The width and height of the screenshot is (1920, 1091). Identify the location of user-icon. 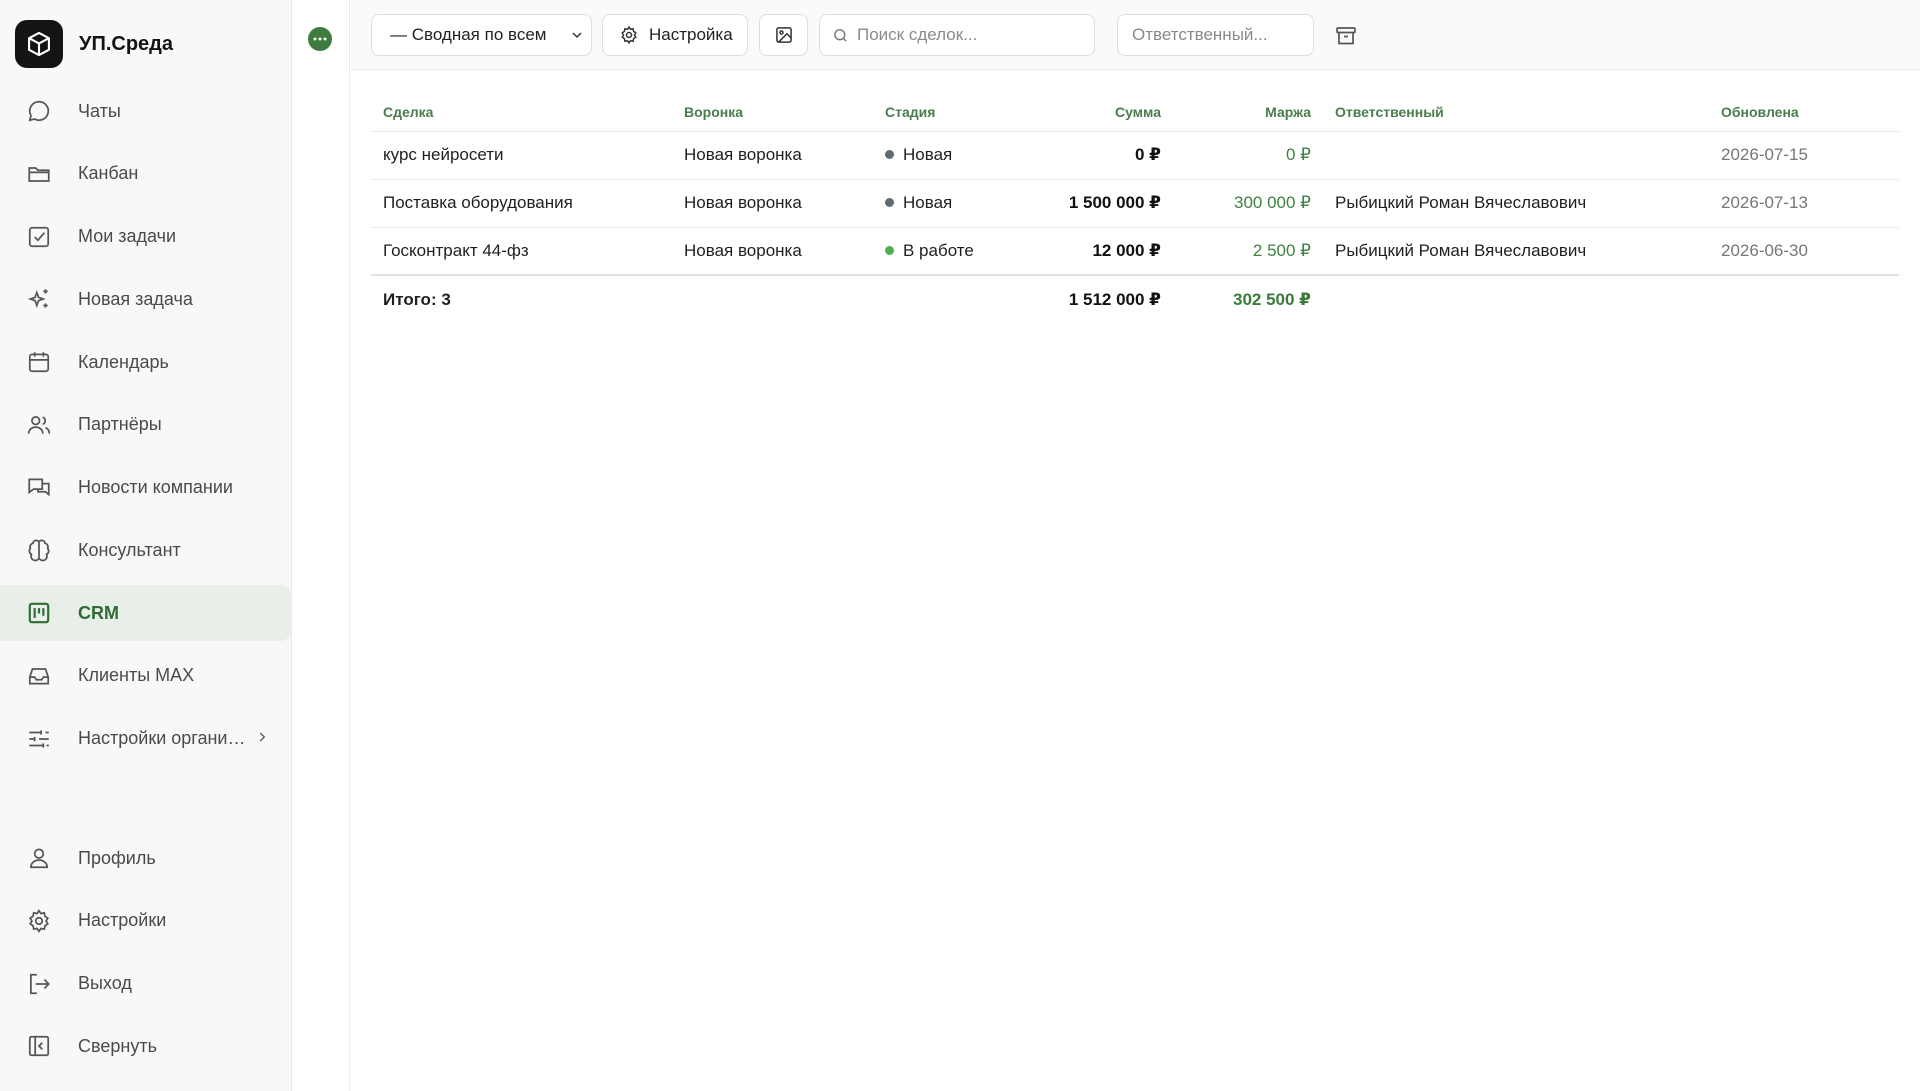
(39, 858).